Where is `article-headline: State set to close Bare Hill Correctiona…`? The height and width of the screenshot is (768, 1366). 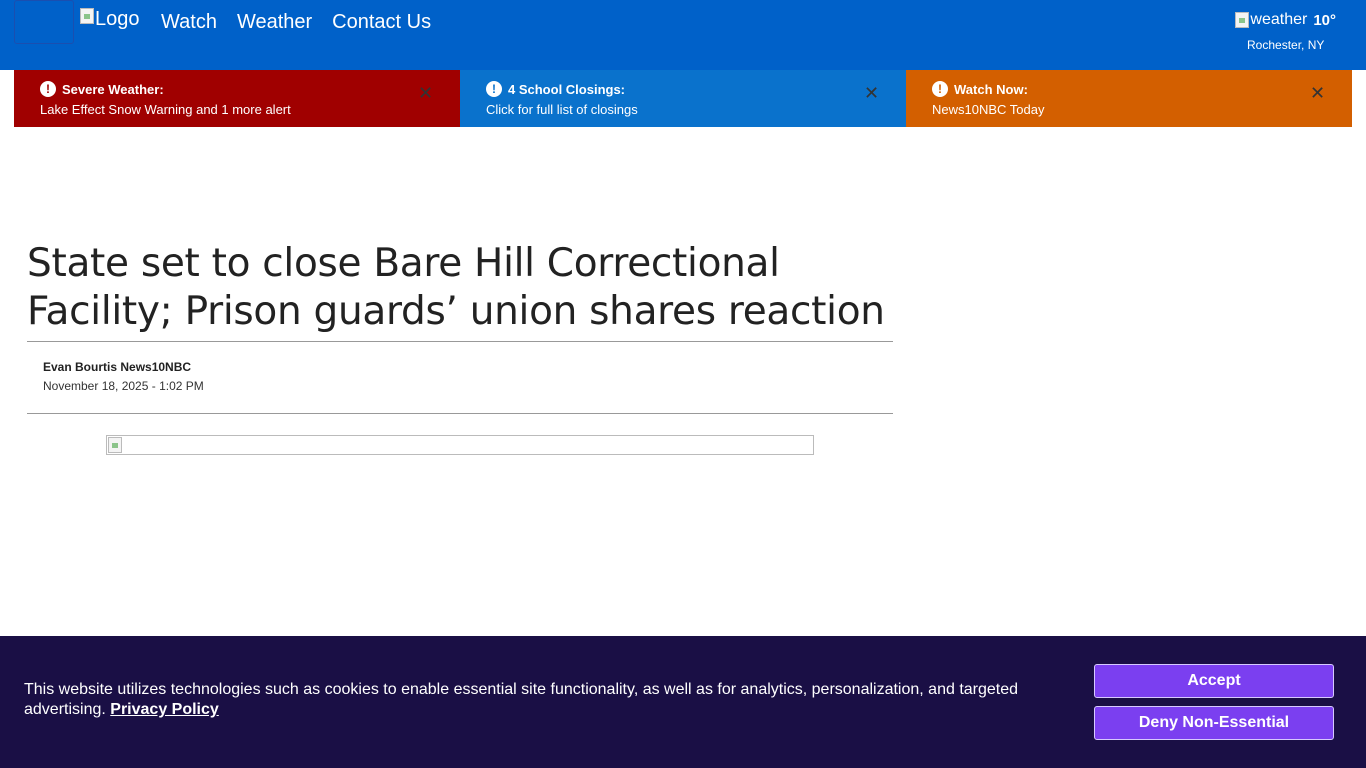 article-headline: State set to close Bare Hill Correctiona… is located at coordinates (456, 287).